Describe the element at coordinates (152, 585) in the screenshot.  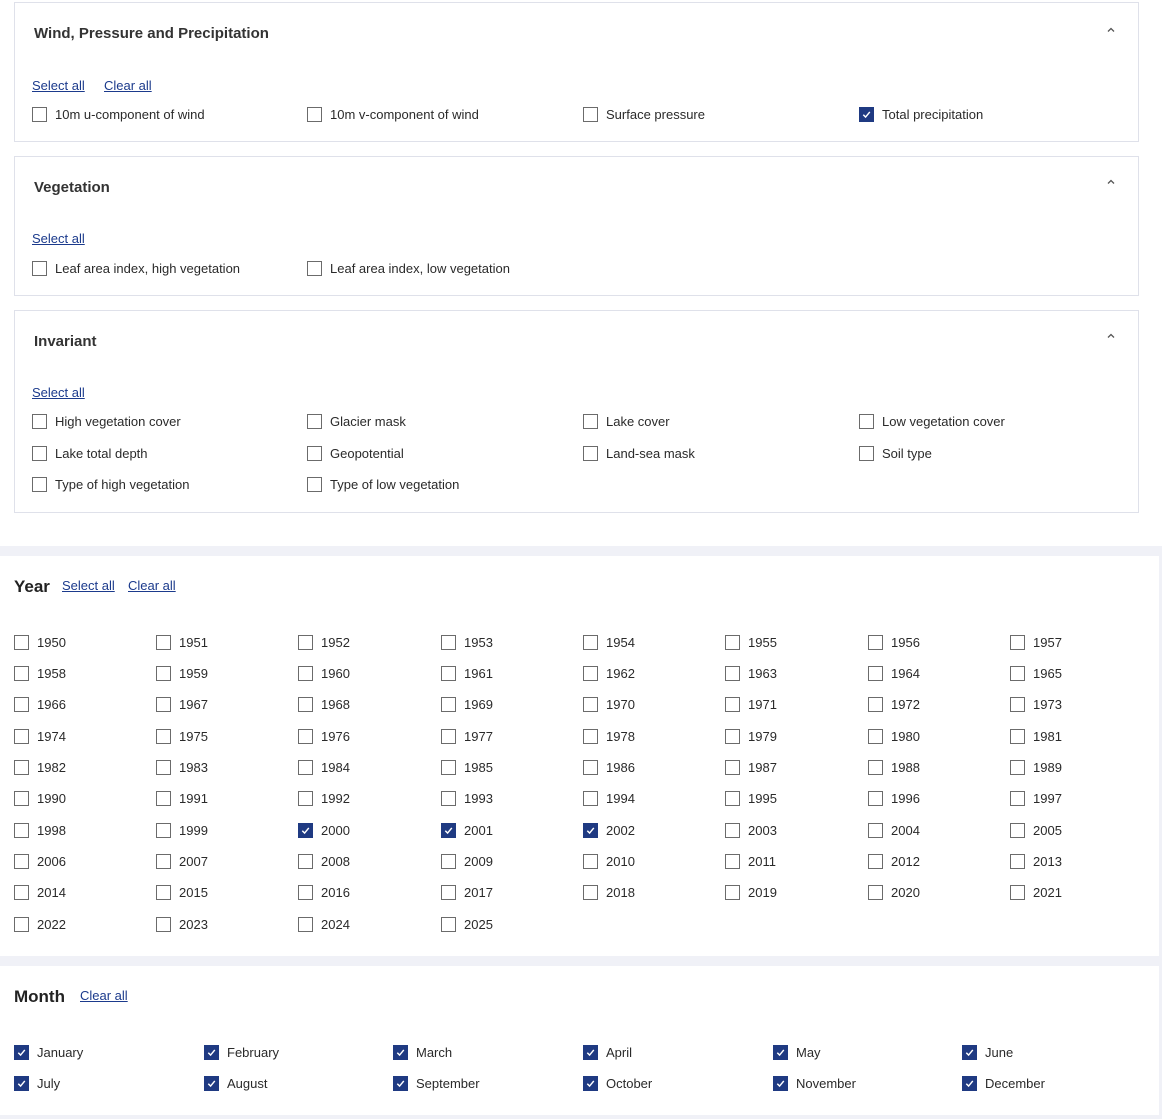
I see `year-clear-all-link: Clear all` at that location.